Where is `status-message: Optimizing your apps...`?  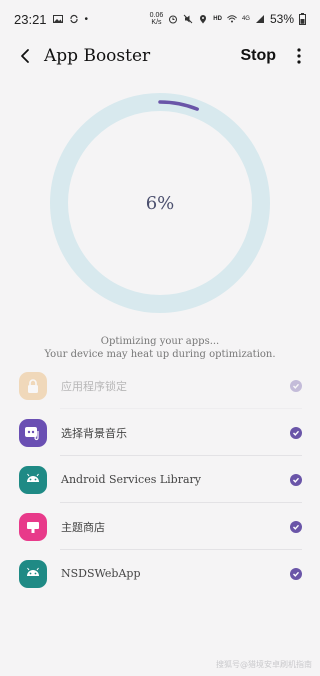 status-message: Optimizing your apps... is located at coordinates (160, 341).